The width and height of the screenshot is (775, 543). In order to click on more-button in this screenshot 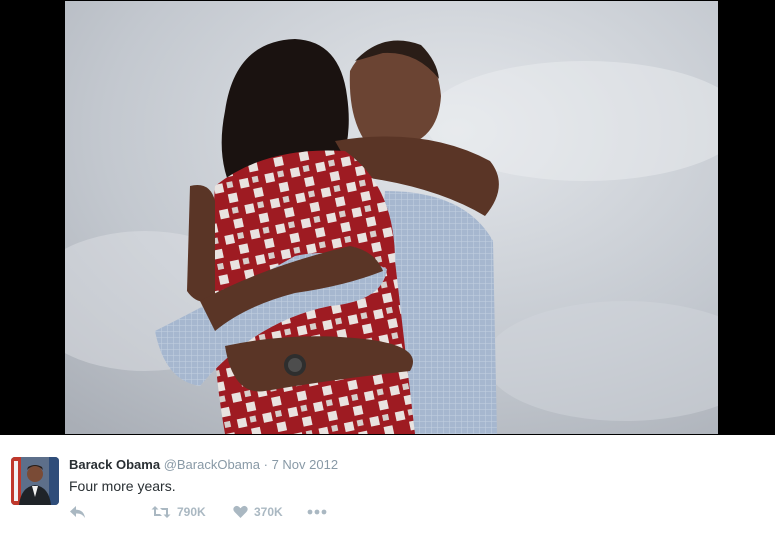, I will do `click(317, 512)`.